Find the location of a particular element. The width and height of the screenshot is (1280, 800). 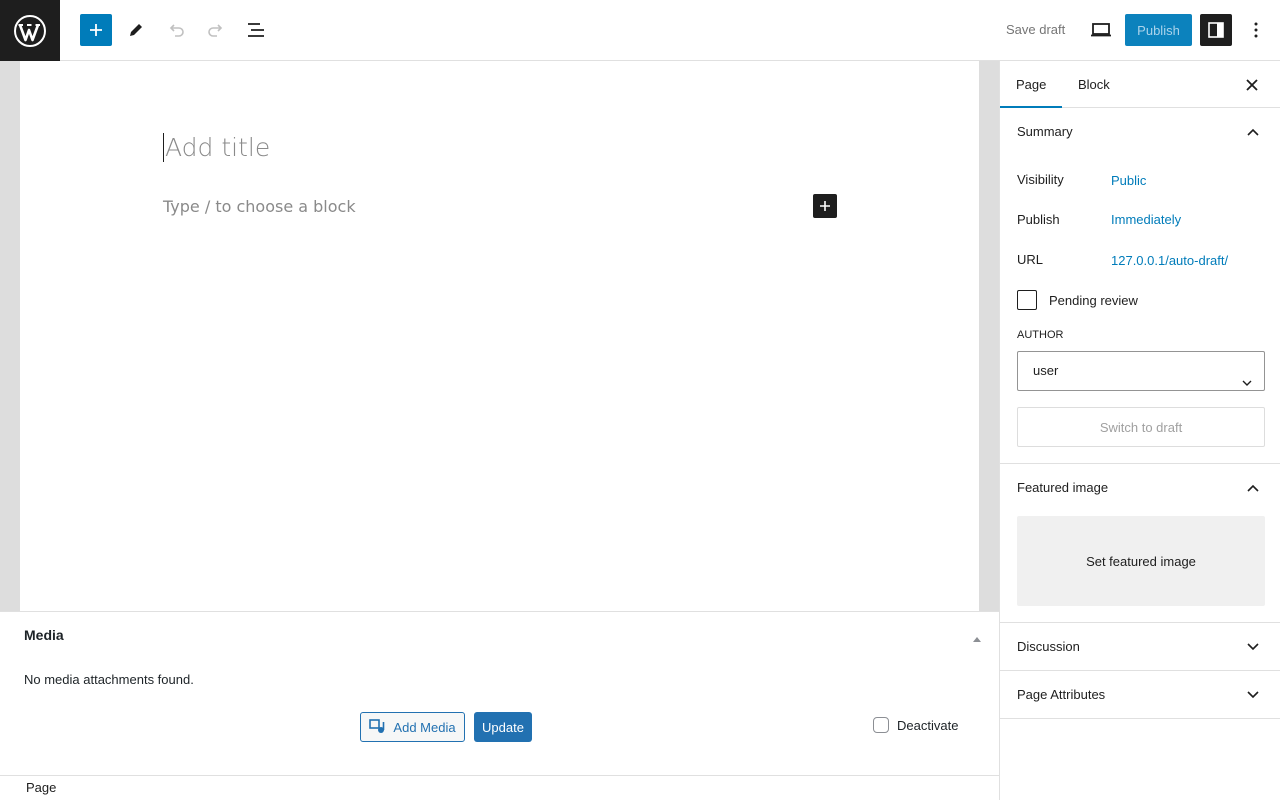

url-label: URL is located at coordinates (1030, 259).